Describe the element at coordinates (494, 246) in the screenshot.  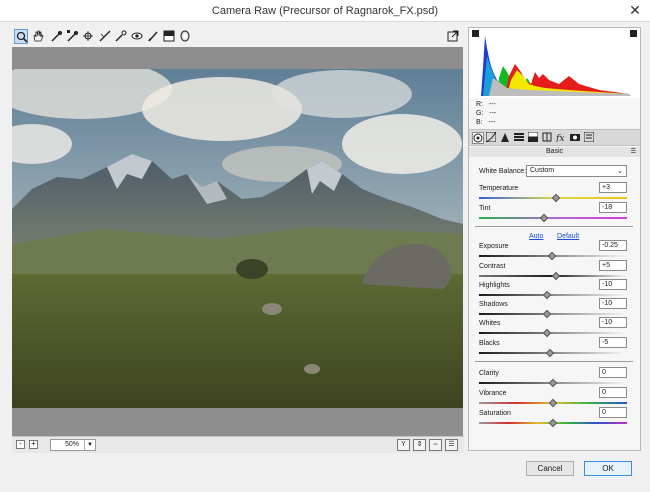
I see `exposure-label: Exposure` at that location.